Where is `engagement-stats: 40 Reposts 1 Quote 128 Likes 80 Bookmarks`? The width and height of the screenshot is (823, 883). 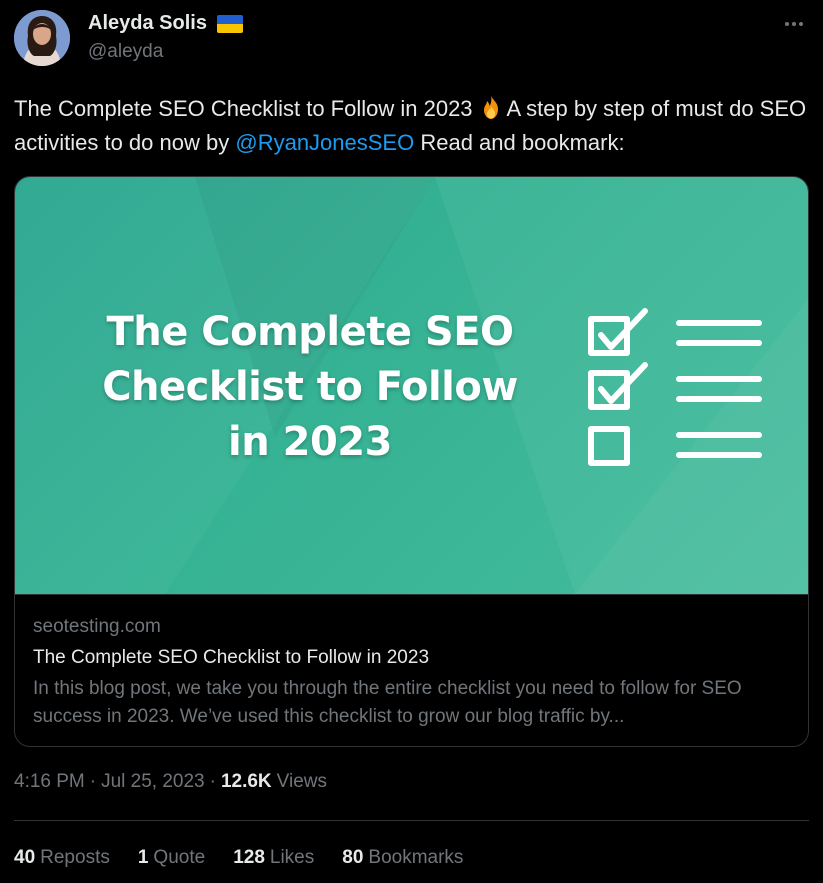
engagement-stats: 40 Reposts 1 Quote 128 Likes 80 Bookmarks is located at coordinates (238, 858).